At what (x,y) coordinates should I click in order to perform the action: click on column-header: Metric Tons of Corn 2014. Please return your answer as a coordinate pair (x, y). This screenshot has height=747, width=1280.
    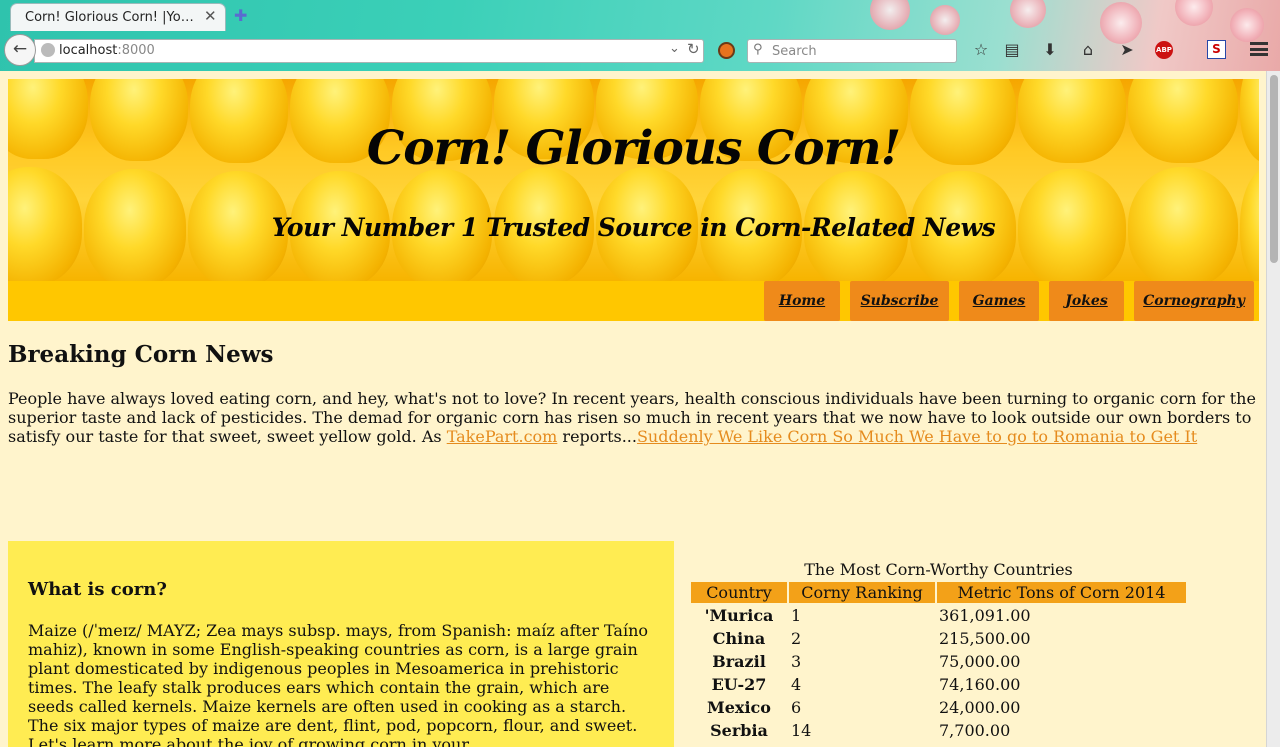
    Looking at the image, I should click on (1061, 592).